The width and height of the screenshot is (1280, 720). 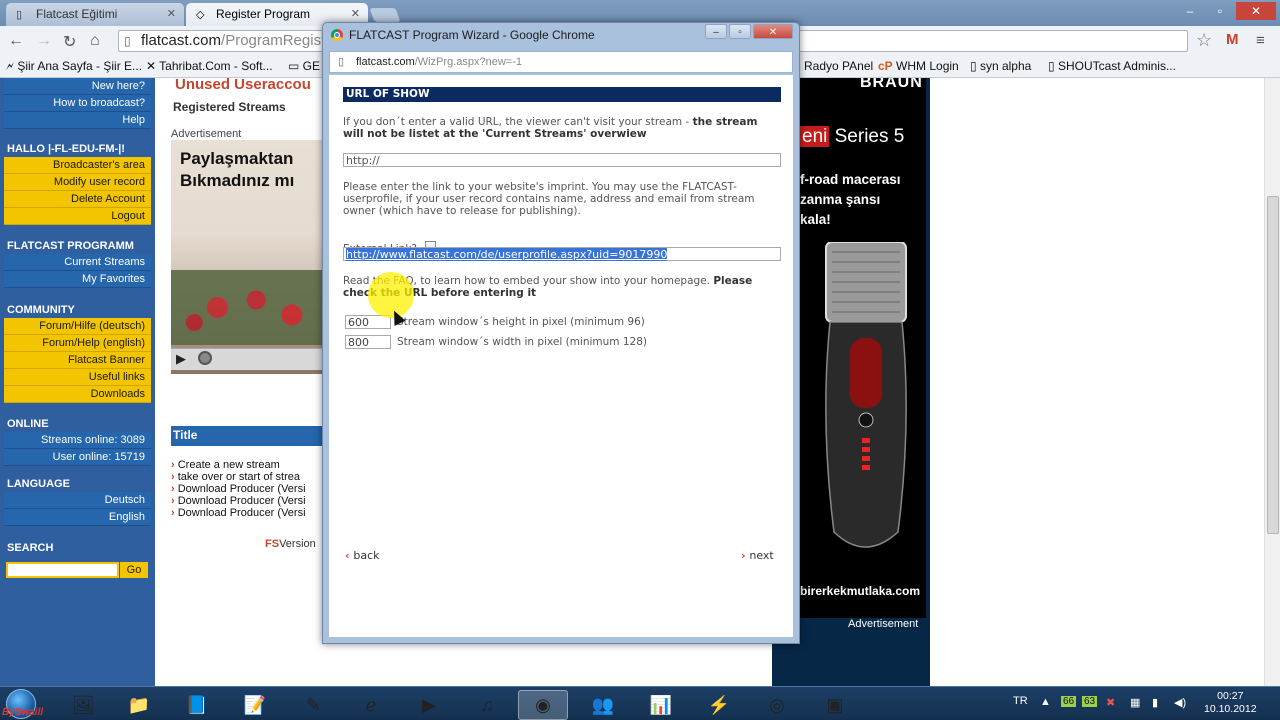 I want to click on disc-icon: ◎, so click(x=777, y=705).